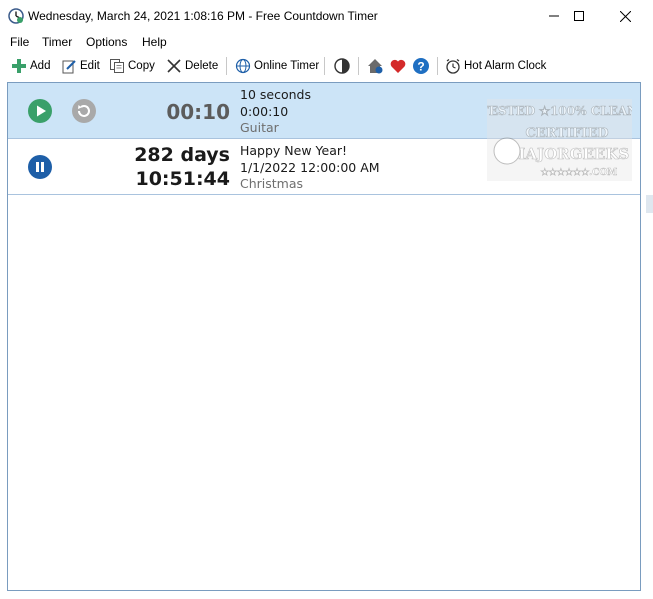 This screenshot has width=653, height=599. Describe the element at coordinates (182, 155) in the screenshot. I see `countdown-days: 282 days` at that location.